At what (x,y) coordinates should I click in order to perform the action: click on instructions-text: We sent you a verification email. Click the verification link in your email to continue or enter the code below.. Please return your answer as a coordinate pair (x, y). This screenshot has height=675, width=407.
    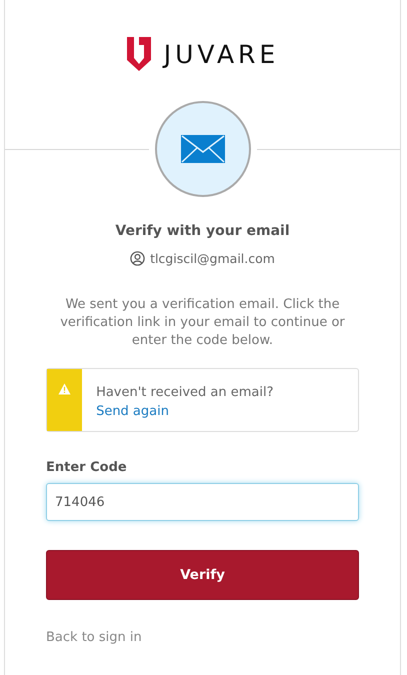
    Looking at the image, I should click on (202, 323).